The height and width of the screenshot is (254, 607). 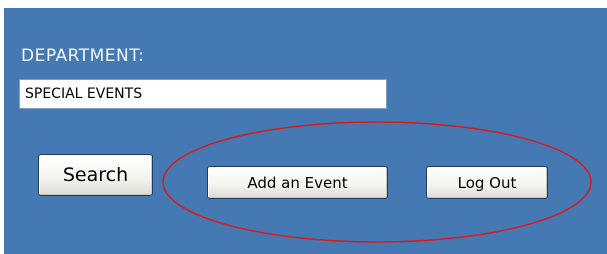 What do you see at coordinates (95, 175) in the screenshot?
I see `search-button: Search` at bounding box center [95, 175].